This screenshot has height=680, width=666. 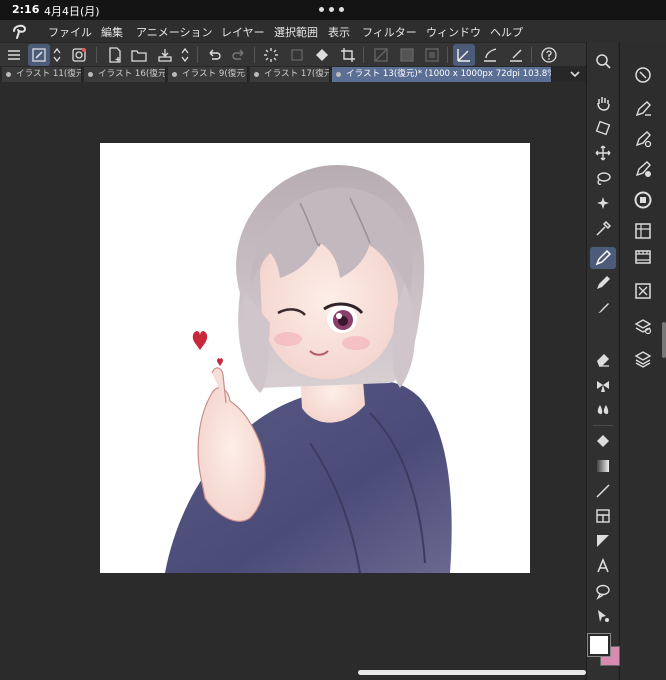 I want to click on redo-icon, so click(x=239, y=55).